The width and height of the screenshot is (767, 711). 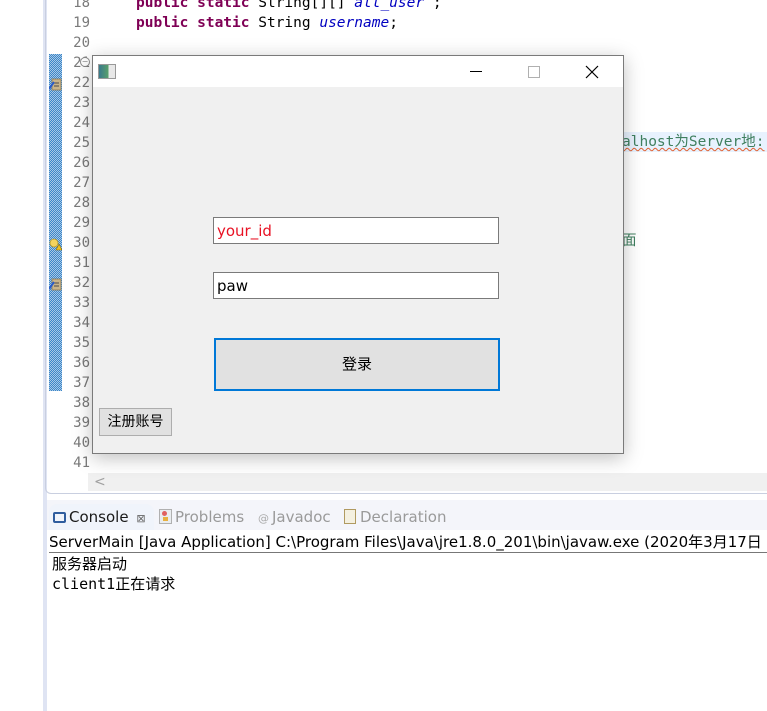 I want to click on code-comment-line-25: alhost为Server地:, so click(x=693, y=142).